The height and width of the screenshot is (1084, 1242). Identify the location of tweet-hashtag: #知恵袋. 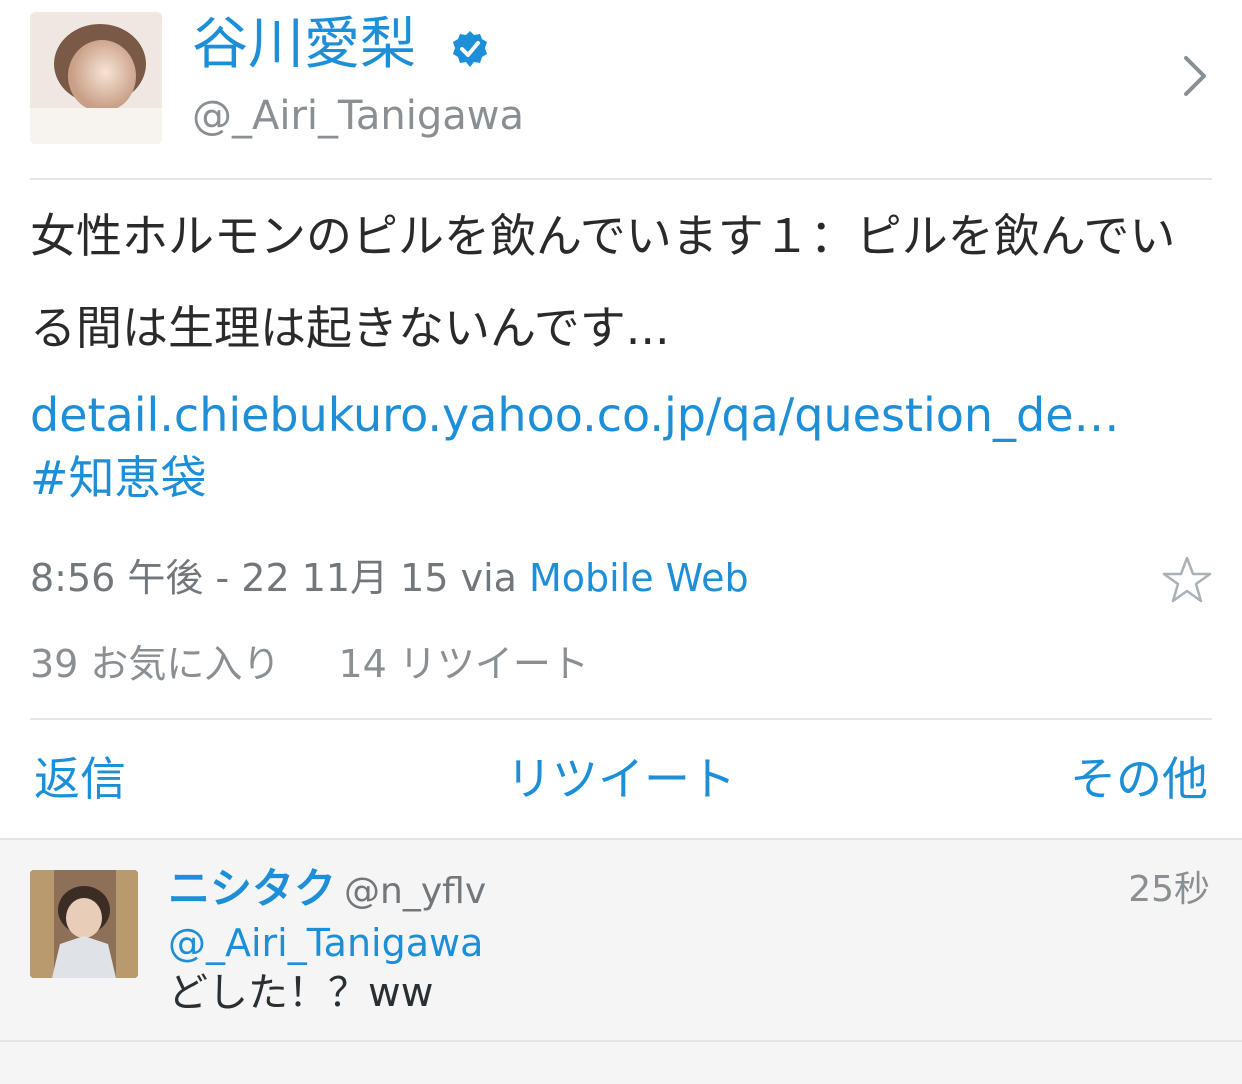
(118, 478).